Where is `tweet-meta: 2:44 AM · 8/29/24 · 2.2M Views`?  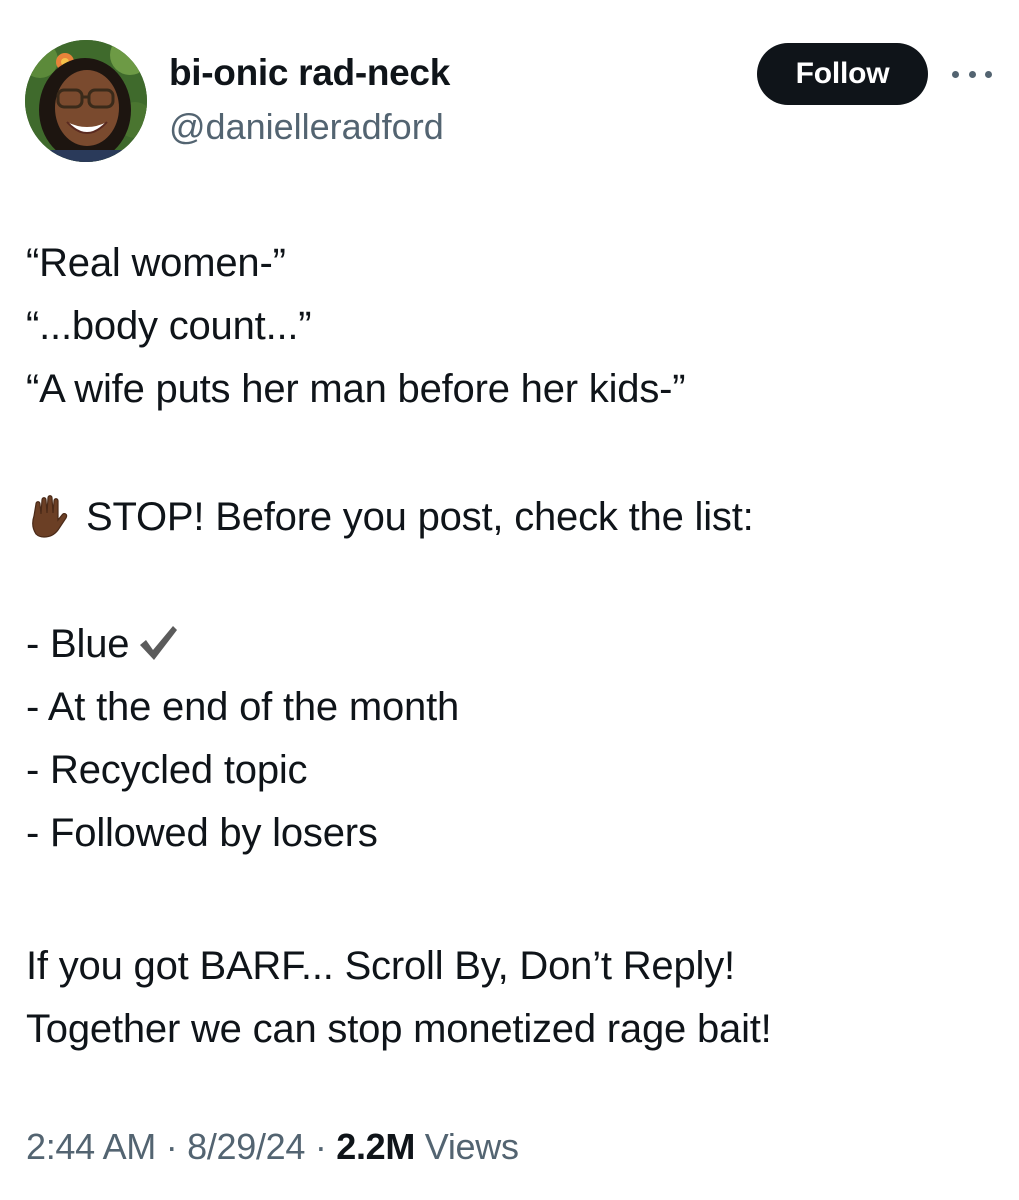
tweet-meta: 2:44 AM · 8/29/24 · 2.2M Views is located at coordinates (272, 1147).